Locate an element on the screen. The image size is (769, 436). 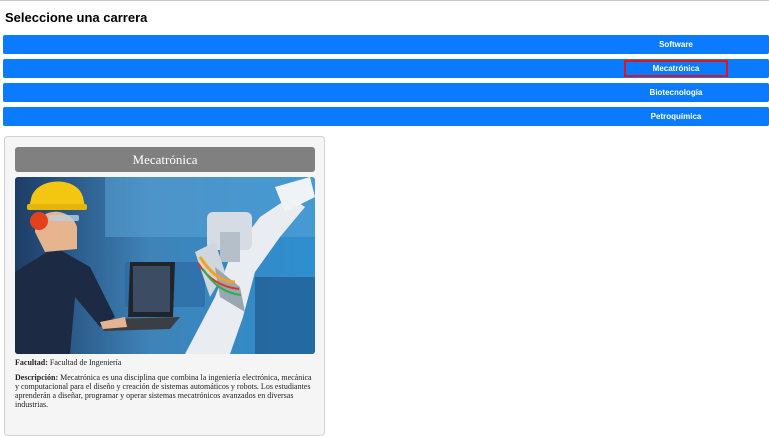
window-top-border is located at coordinates (384, 0).